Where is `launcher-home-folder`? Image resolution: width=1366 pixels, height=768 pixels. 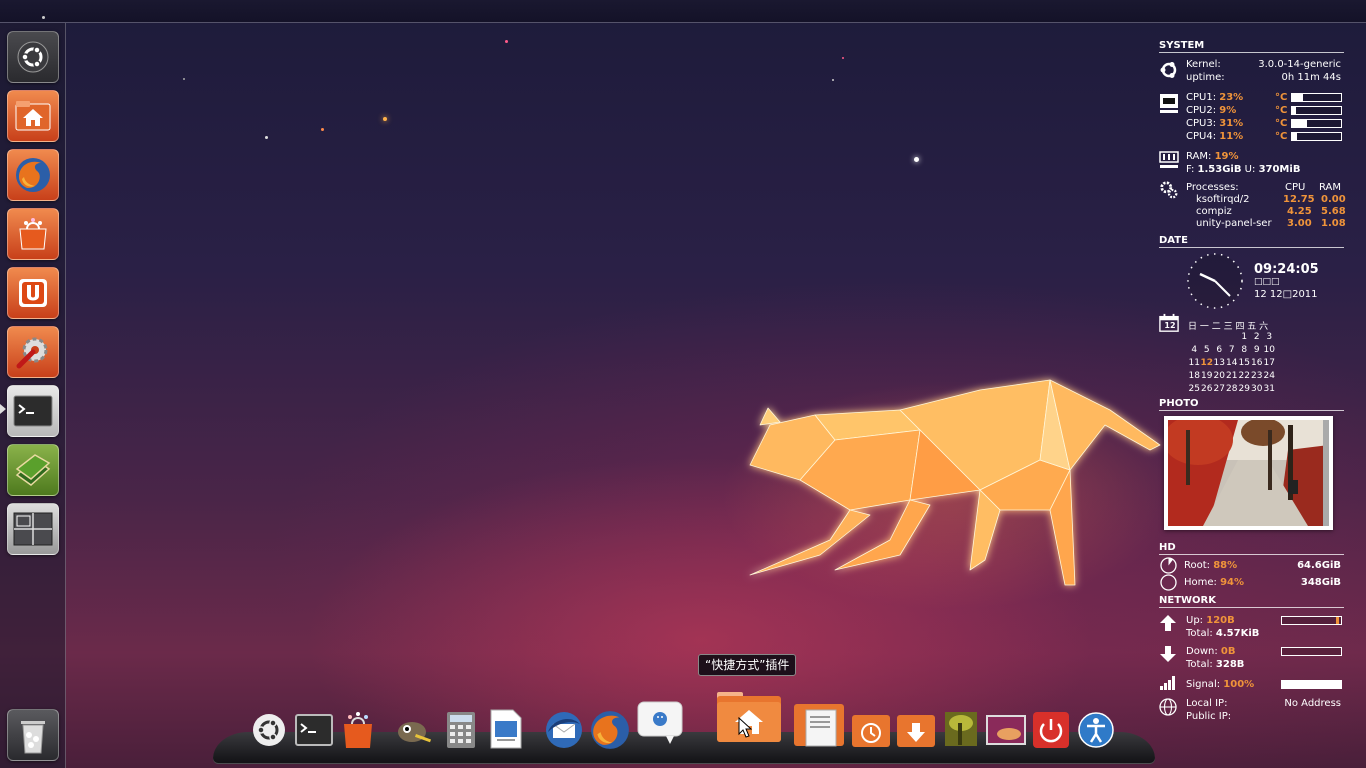
launcher-home-folder is located at coordinates (33, 116).